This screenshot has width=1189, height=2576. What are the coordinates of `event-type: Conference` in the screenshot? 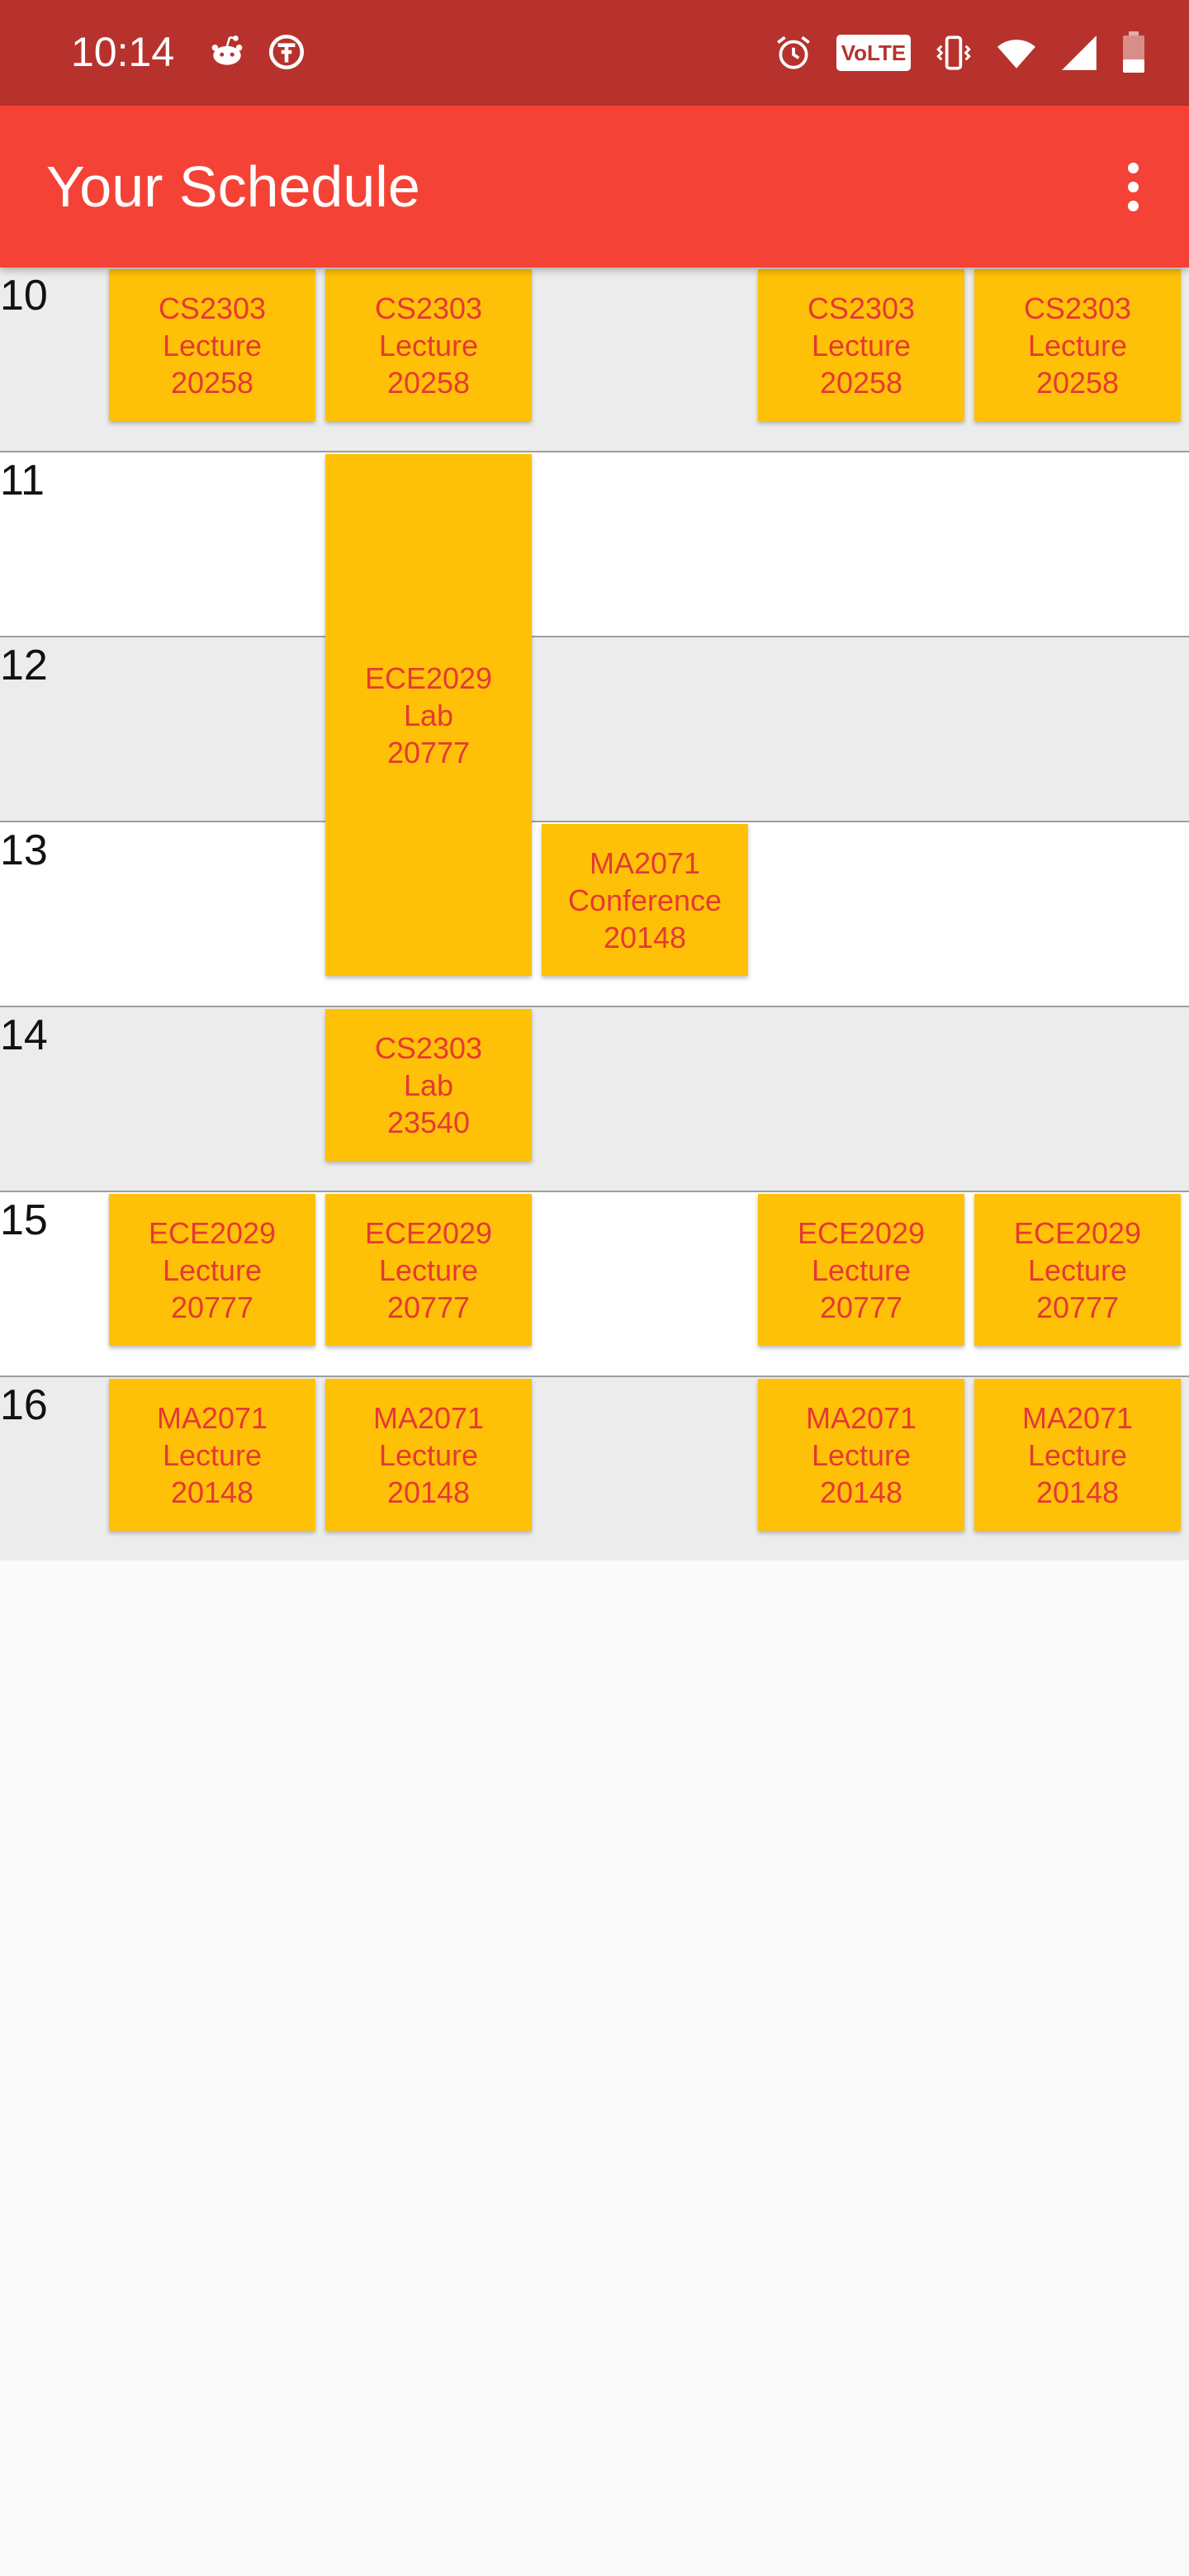 It's located at (644, 900).